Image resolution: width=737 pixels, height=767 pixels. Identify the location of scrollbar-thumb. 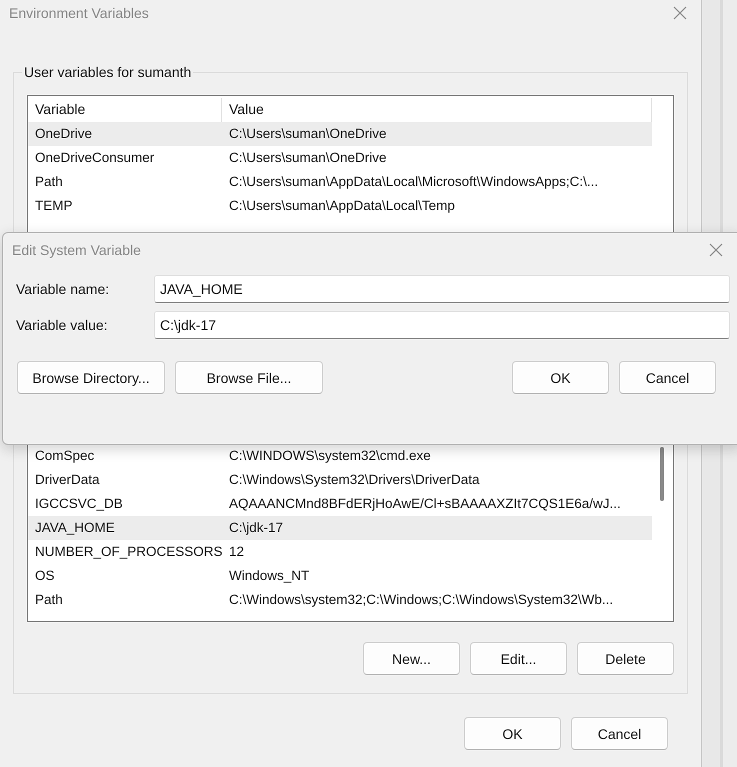
(662, 474).